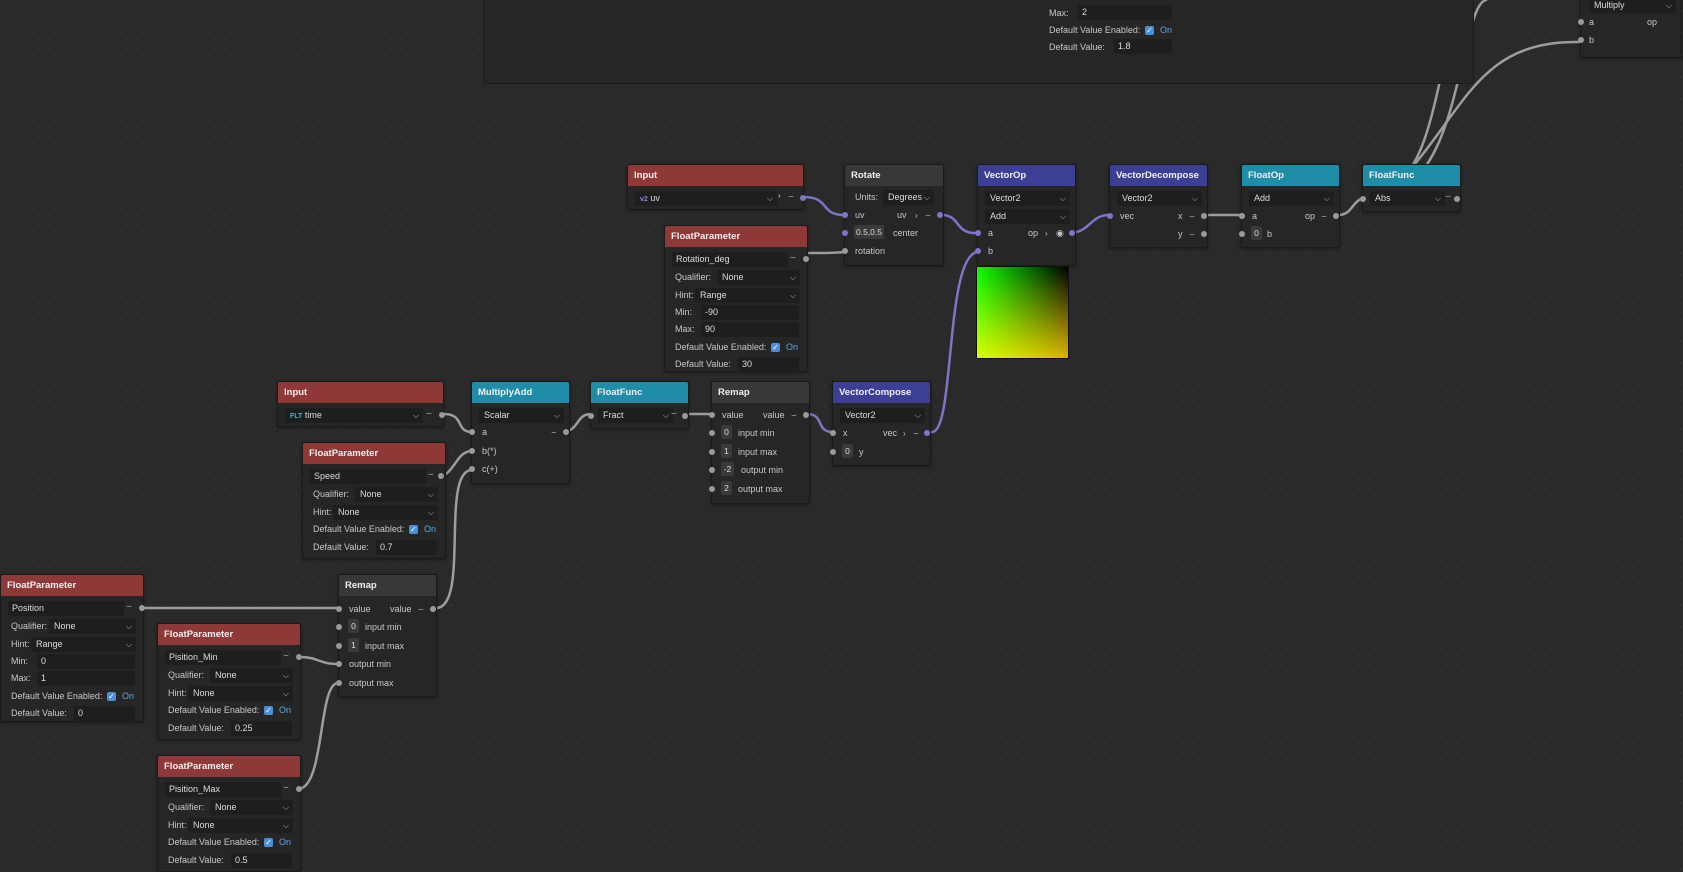 Image resolution: width=1683 pixels, height=872 pixels. What do you see at coordinates (880, 423) in the screenshot?
I see `vectorcompose-node: VectorCompose Vector2 ⌵ x vec › ⌣ 0 y` at bounding box center [880, 423].